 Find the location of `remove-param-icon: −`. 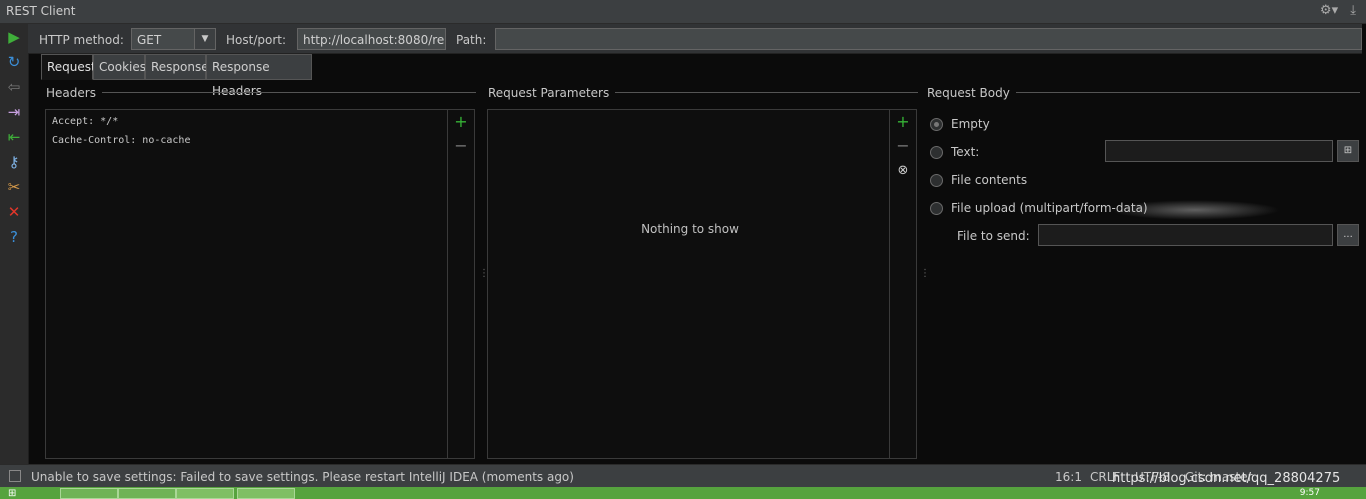

remove-param-icon: − is located at coordinates (903, 146).